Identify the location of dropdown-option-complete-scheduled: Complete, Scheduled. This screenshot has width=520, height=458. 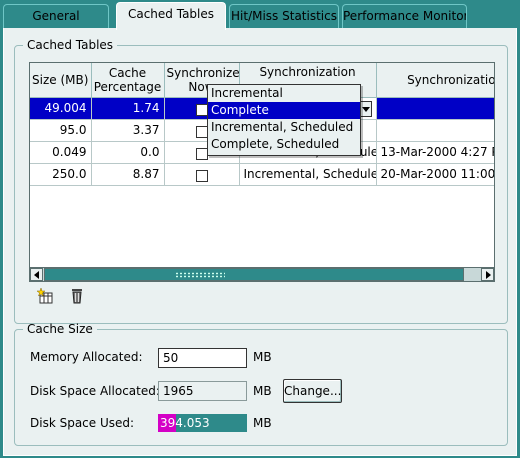
(284, 144).